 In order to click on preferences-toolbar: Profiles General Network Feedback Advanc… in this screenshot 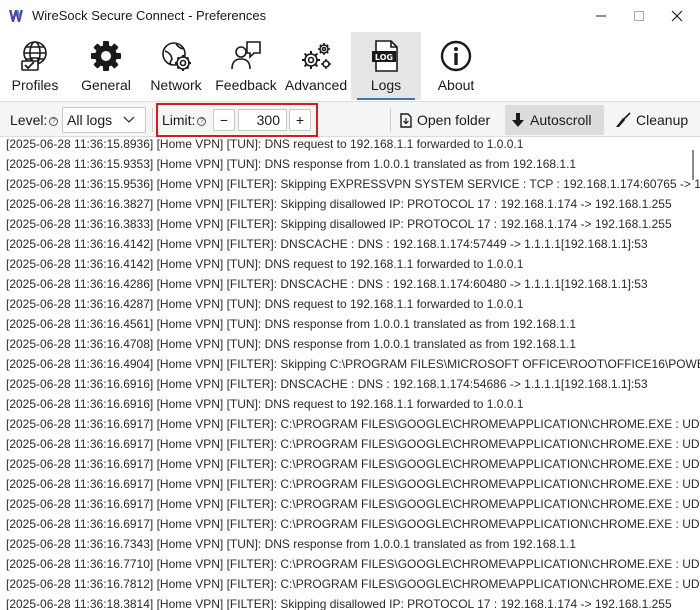, I will do `click(350, 66)`.